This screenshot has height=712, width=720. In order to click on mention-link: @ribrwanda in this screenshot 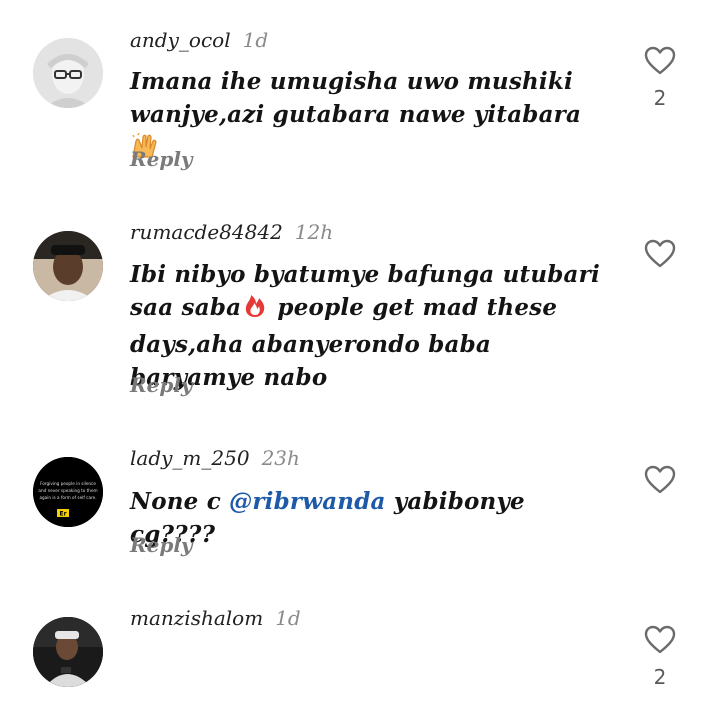, I will do `click(307, 501)`.